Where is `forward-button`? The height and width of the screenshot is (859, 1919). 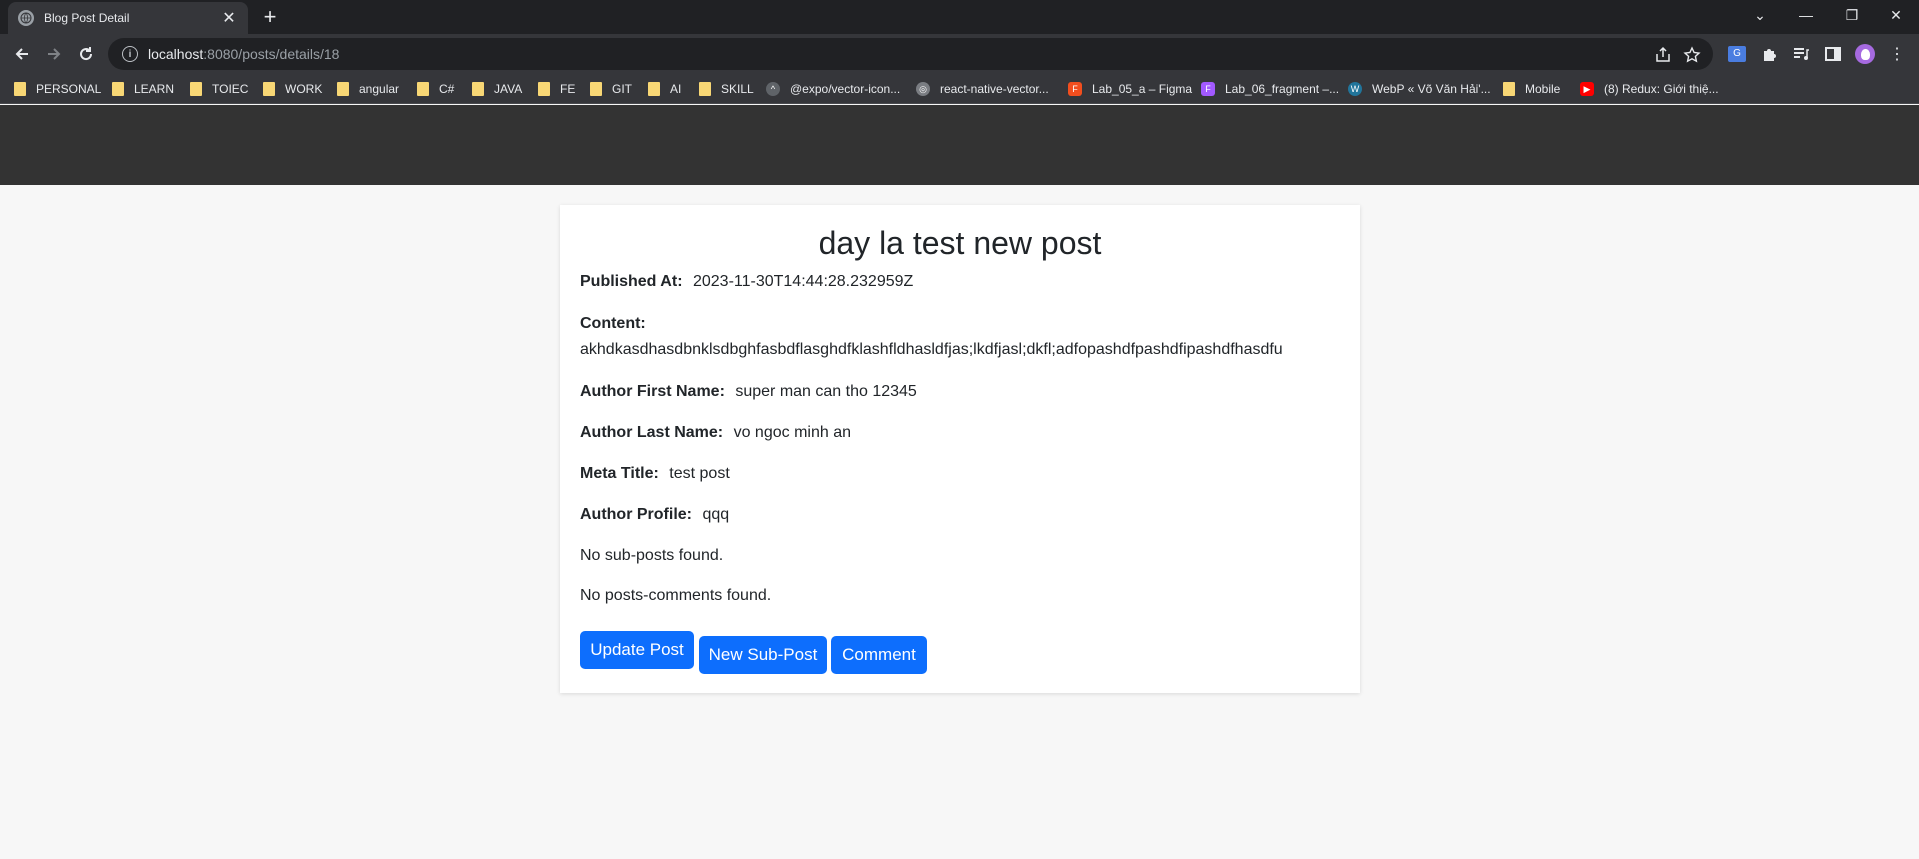 forward-button is located at coordinates (54, 54).